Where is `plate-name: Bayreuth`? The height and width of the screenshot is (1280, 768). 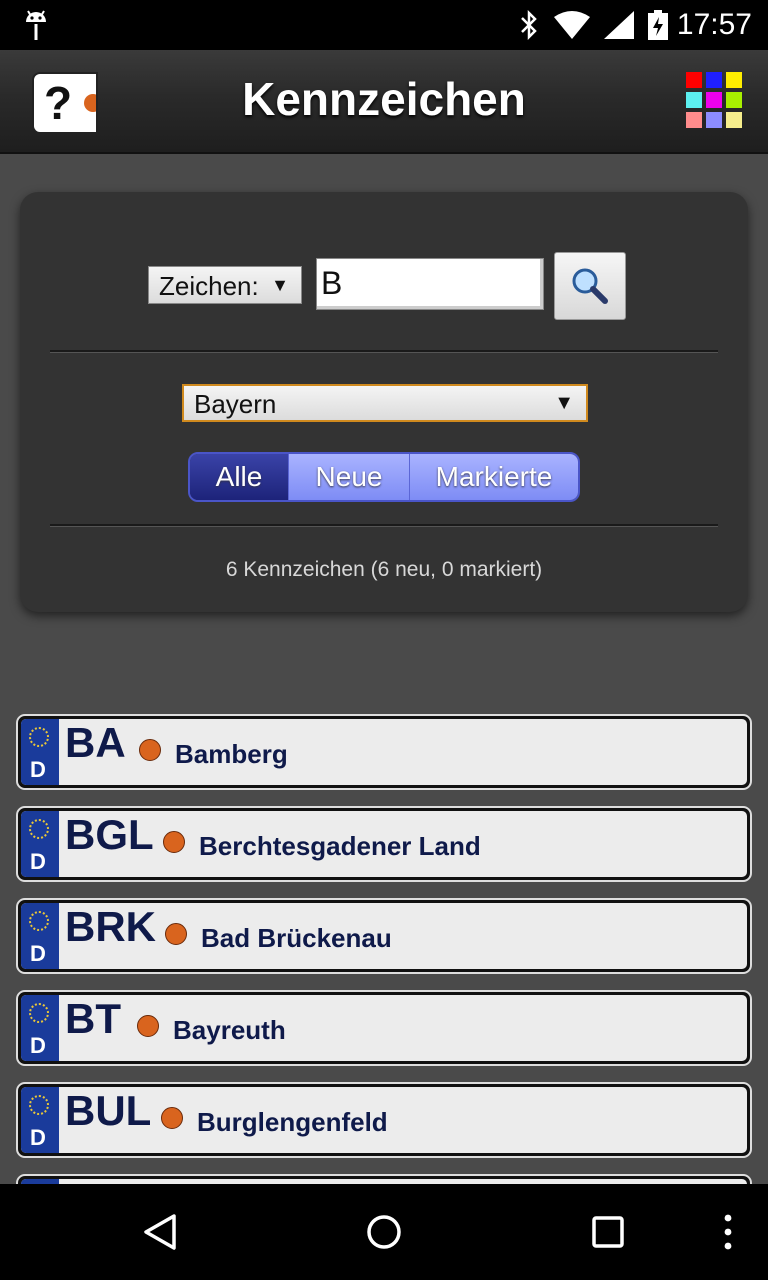
plate-name: Bayreuth is located at coordinates (229, 1030).